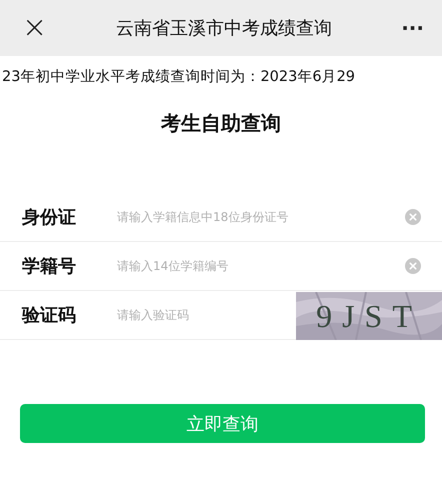 The width and height of the screenshot is (442, 480). I want to click on captcha-image: 9JST, so click(369, 316).